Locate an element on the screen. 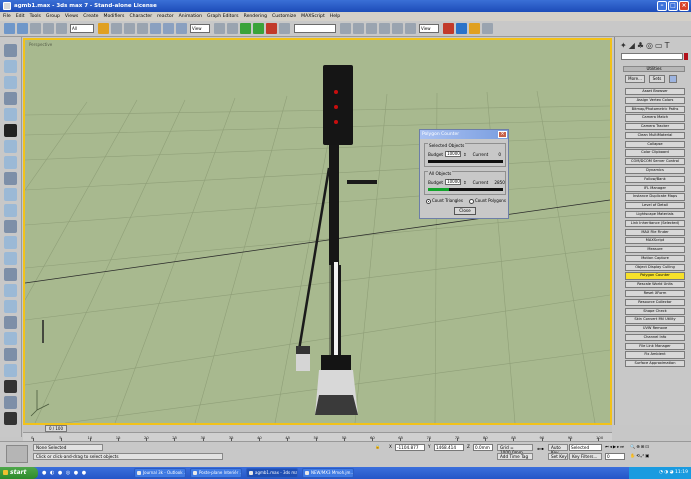 This screenshot has width=691, height=479. left-tool-14-icon is located at coordinates (10, 258).